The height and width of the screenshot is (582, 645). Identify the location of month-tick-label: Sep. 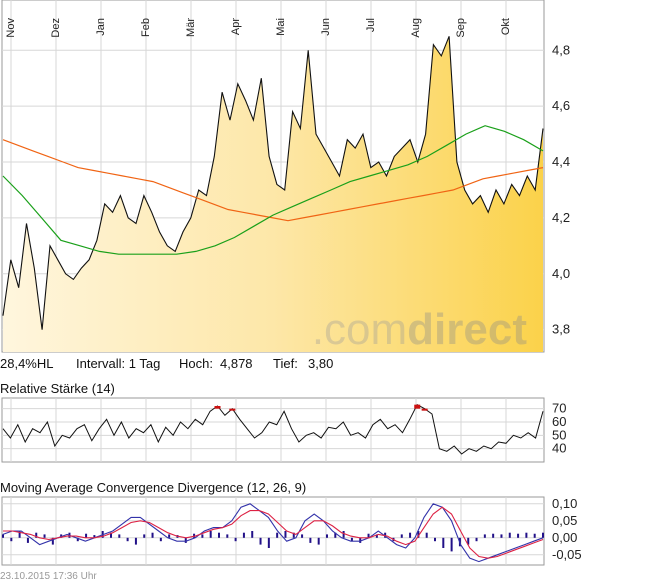
(461, 28).